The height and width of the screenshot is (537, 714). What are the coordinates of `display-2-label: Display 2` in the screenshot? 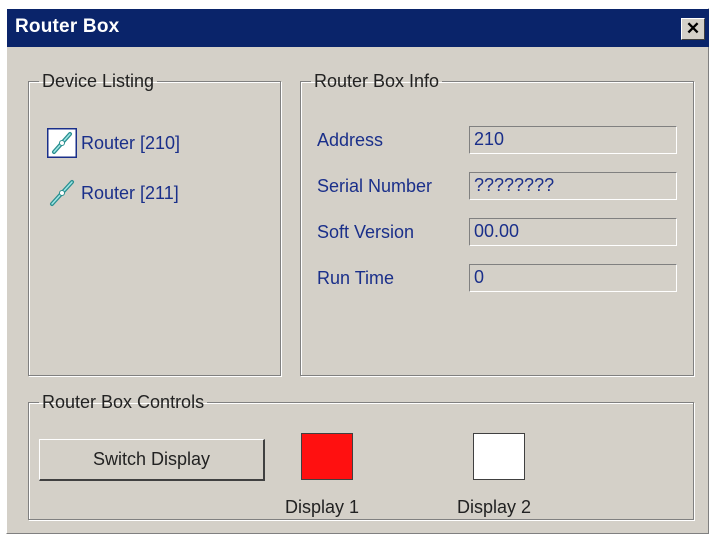 It's located at (494, 507).